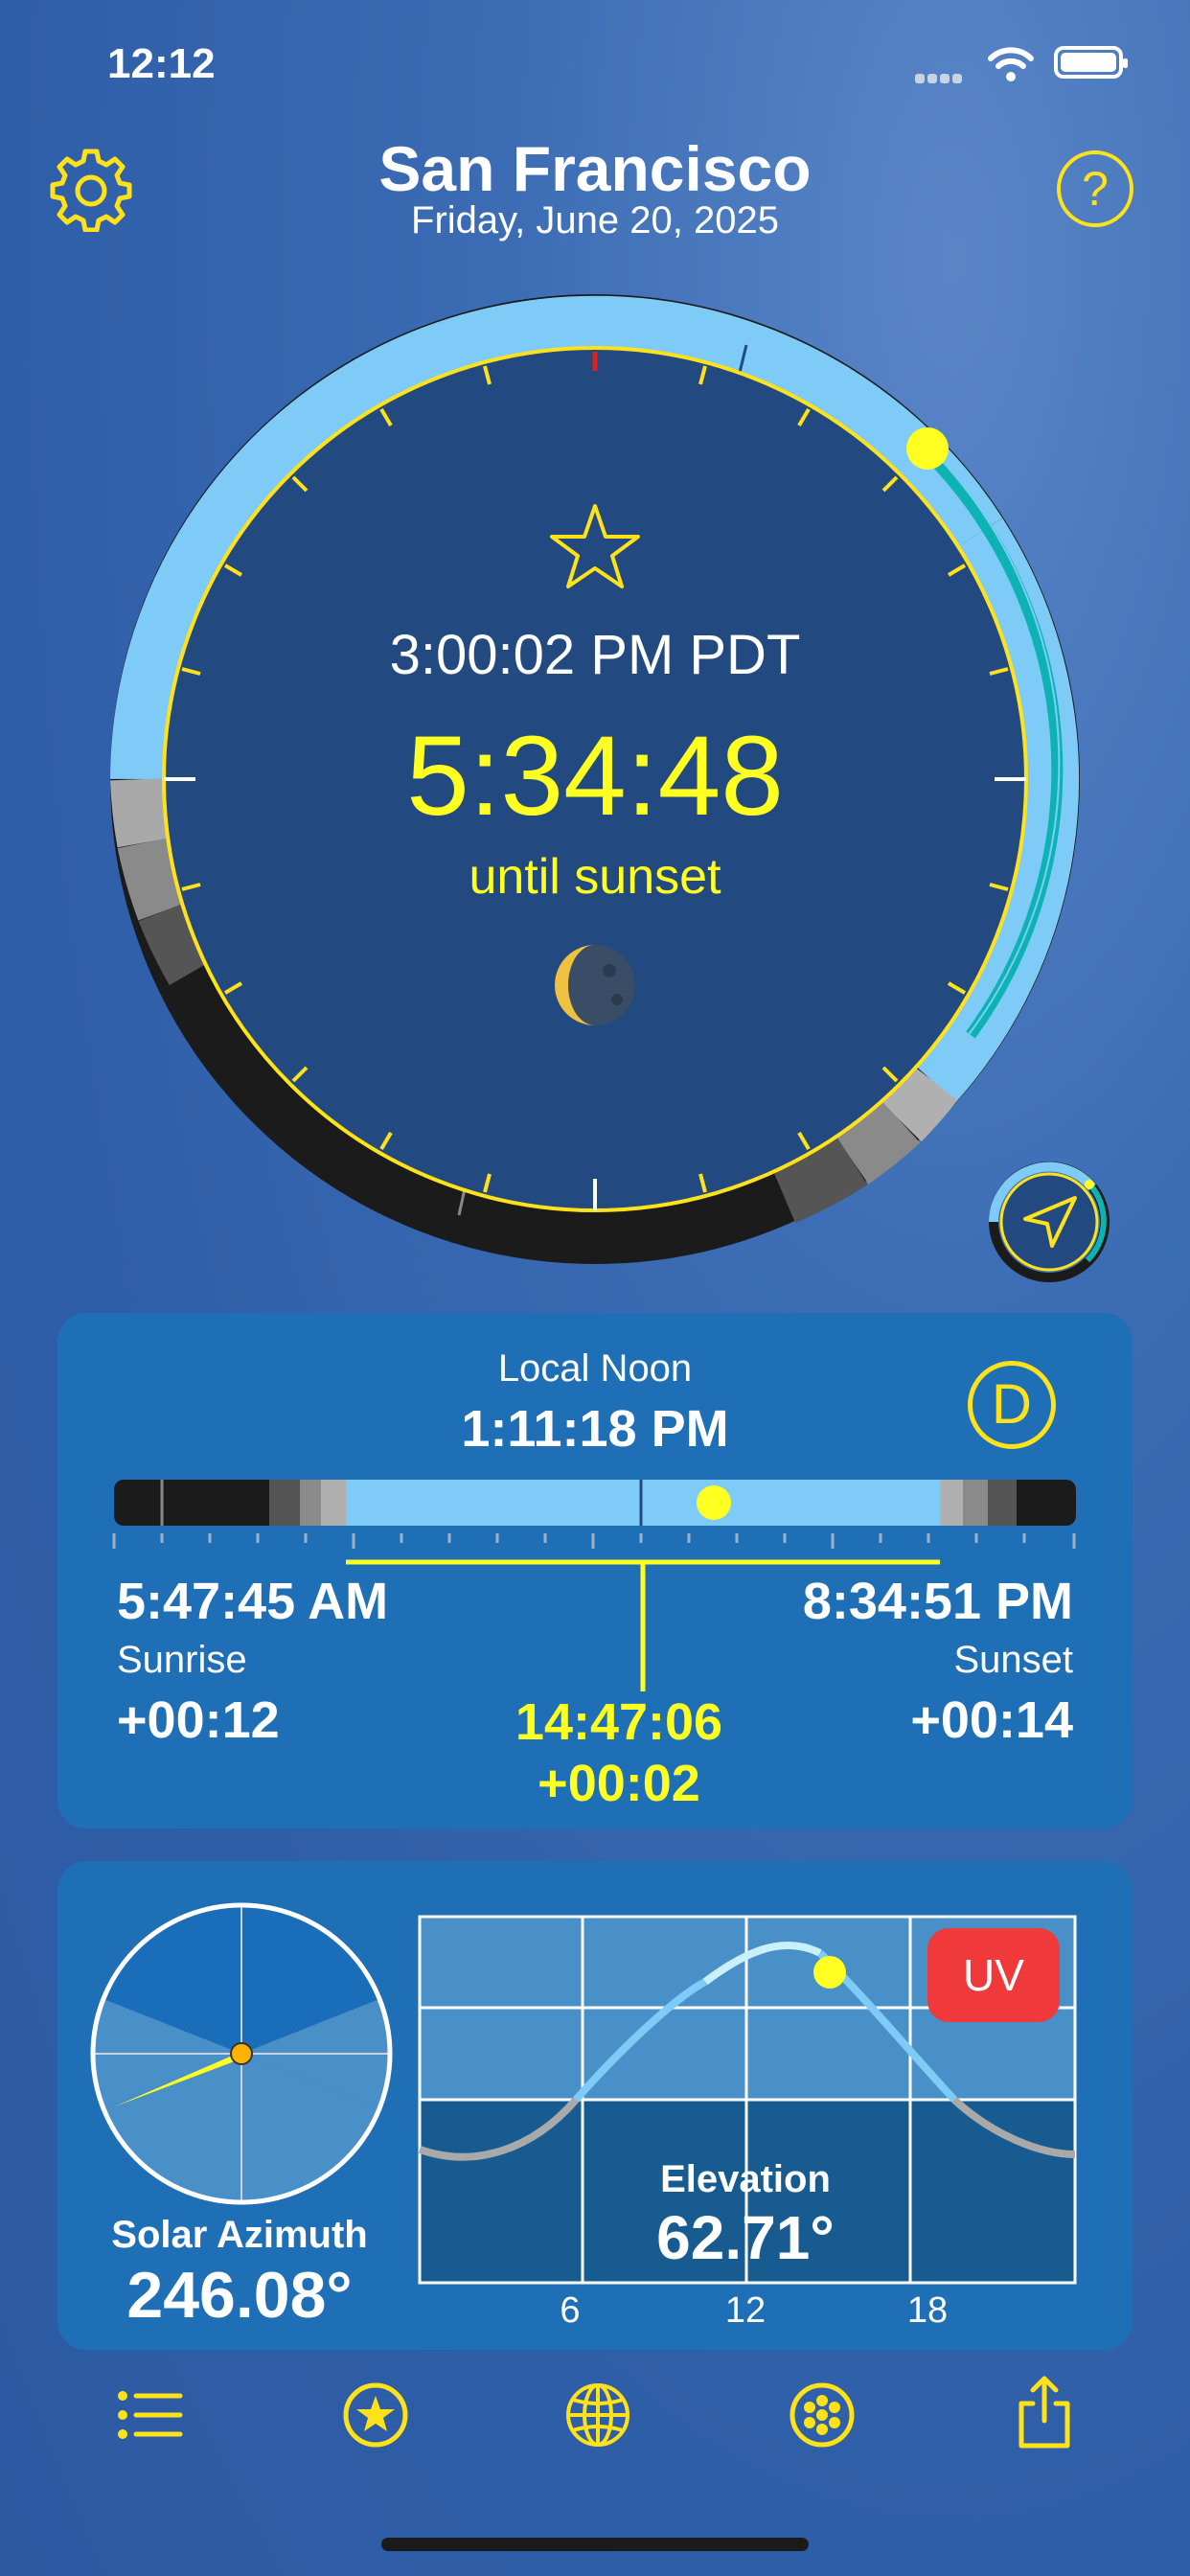 This screenshot has height=2576, width=1190. Describe the element at coordinates (595, 985) in the screenshot. I see `moon-phase-icon` at that location.